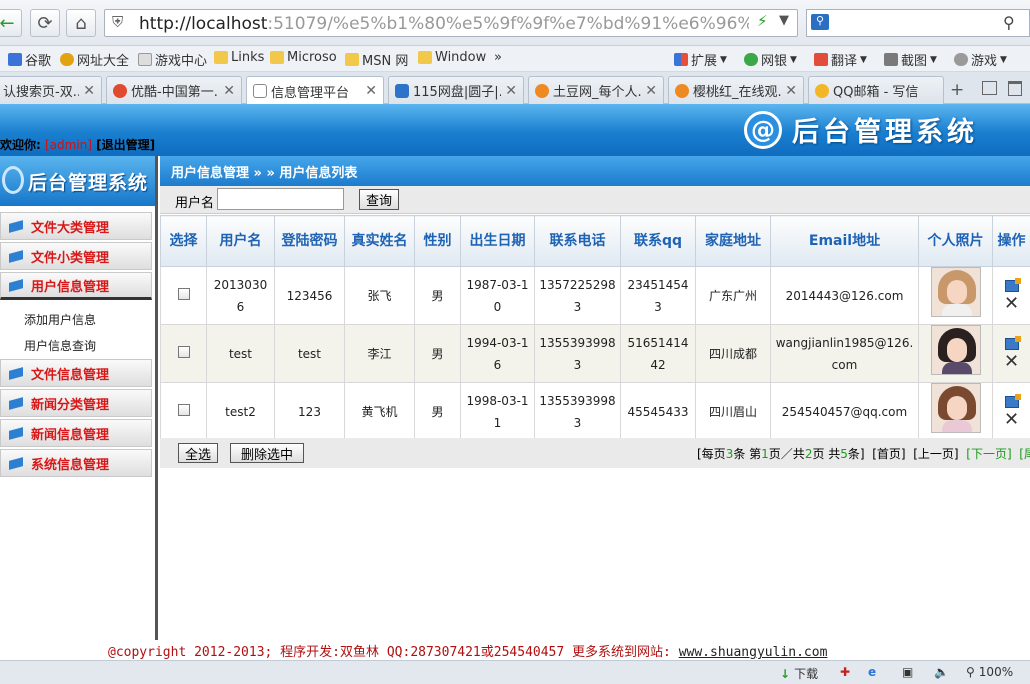 The height and width of the screenshot is (684, 1030). I want to click on bank-button: 网银 ▼, so click(770, 59).